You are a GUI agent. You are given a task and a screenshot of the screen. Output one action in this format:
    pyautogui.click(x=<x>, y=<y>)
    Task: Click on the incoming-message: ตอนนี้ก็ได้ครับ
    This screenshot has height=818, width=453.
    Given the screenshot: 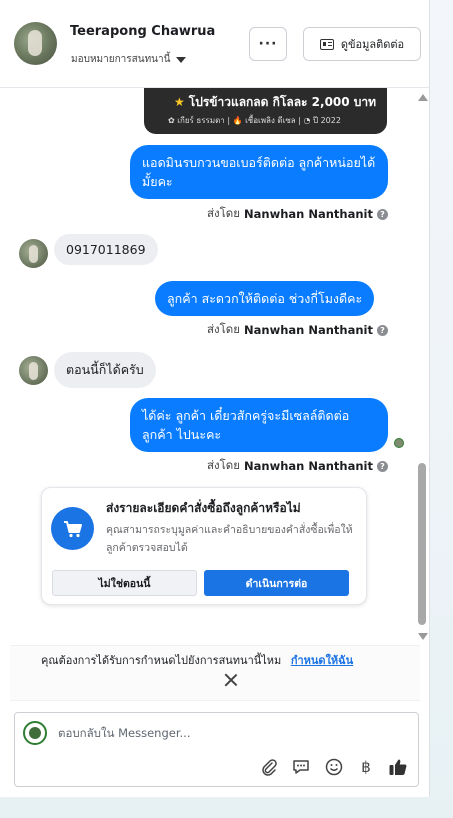 What is the action you would take?
    pyautogui.click(x=105, y=370)
    